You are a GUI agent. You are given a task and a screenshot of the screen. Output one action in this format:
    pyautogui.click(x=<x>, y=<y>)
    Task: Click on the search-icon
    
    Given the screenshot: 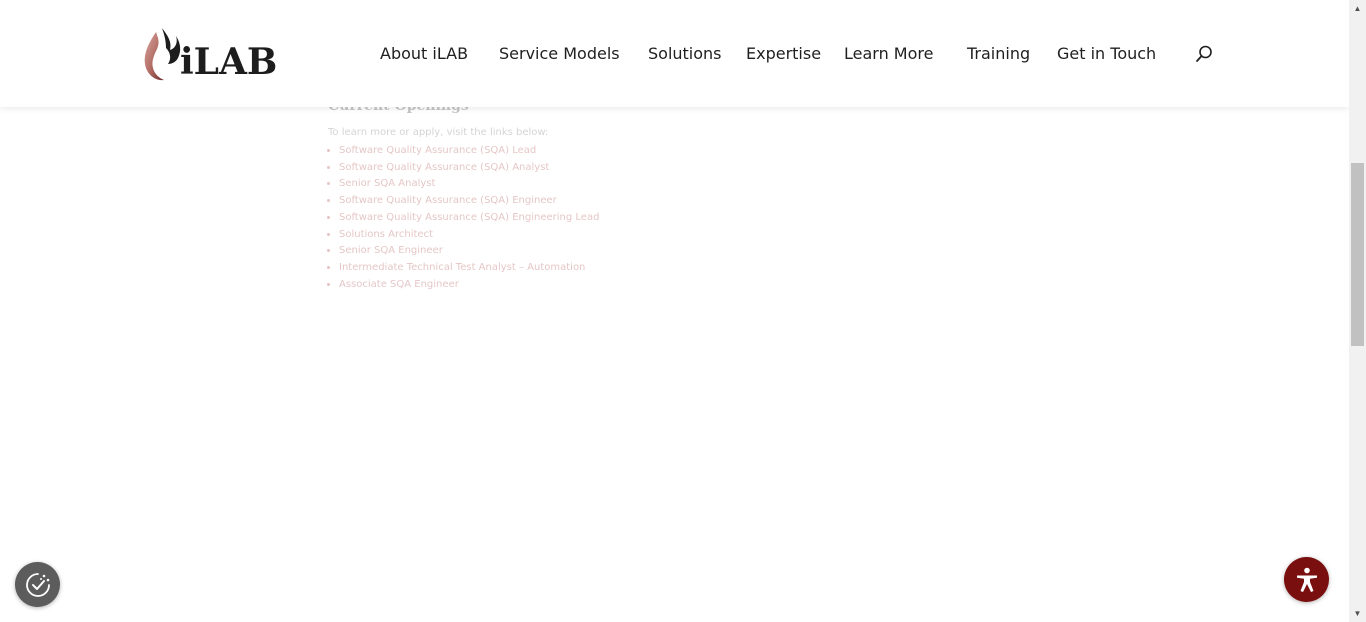 What is the action you would take?
    pyautogui.click(x=1204, y=54)
    